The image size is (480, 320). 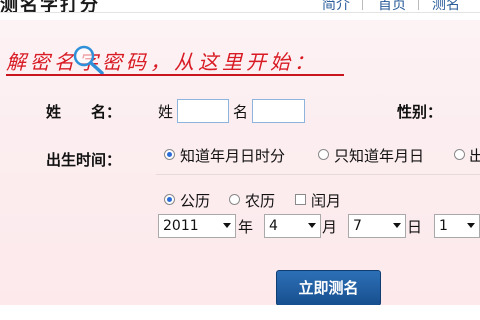 What do you see at coordinates (336, 6) in the screenshot?
I see `nav-link-intro: 简介` at bounding box center [336, 6].